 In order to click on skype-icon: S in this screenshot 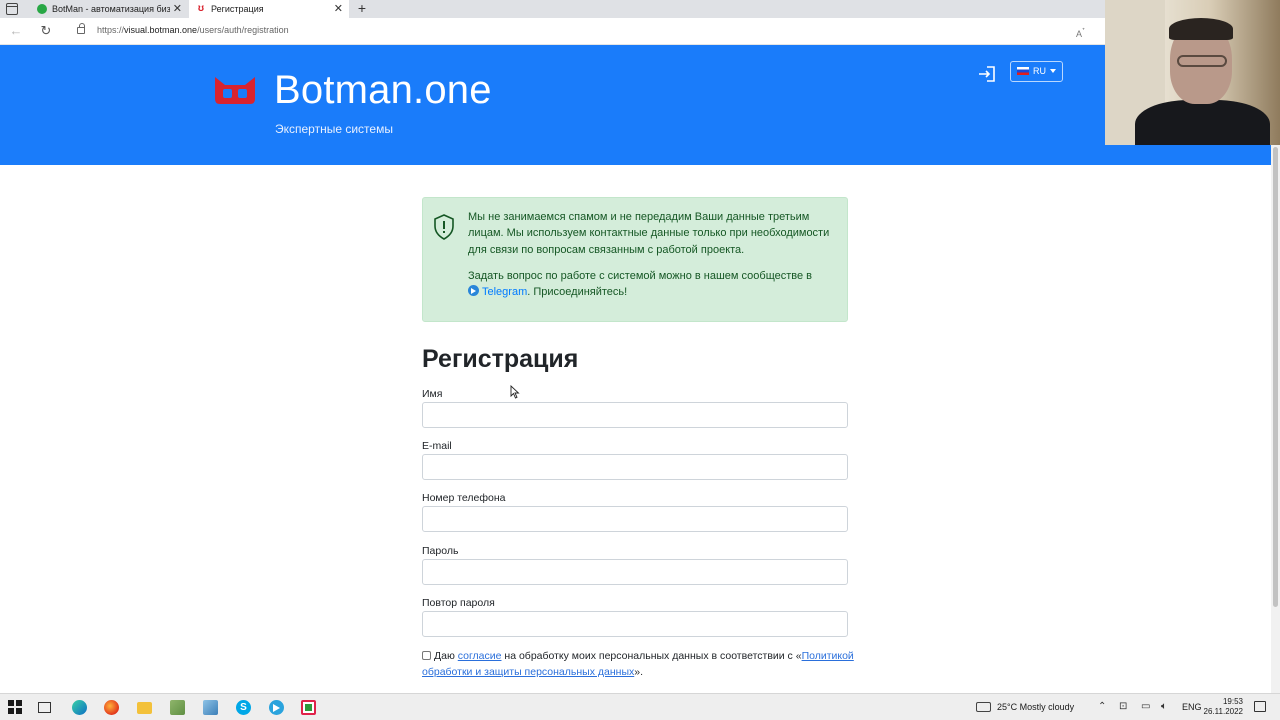, I will do `click(243, 707)`.